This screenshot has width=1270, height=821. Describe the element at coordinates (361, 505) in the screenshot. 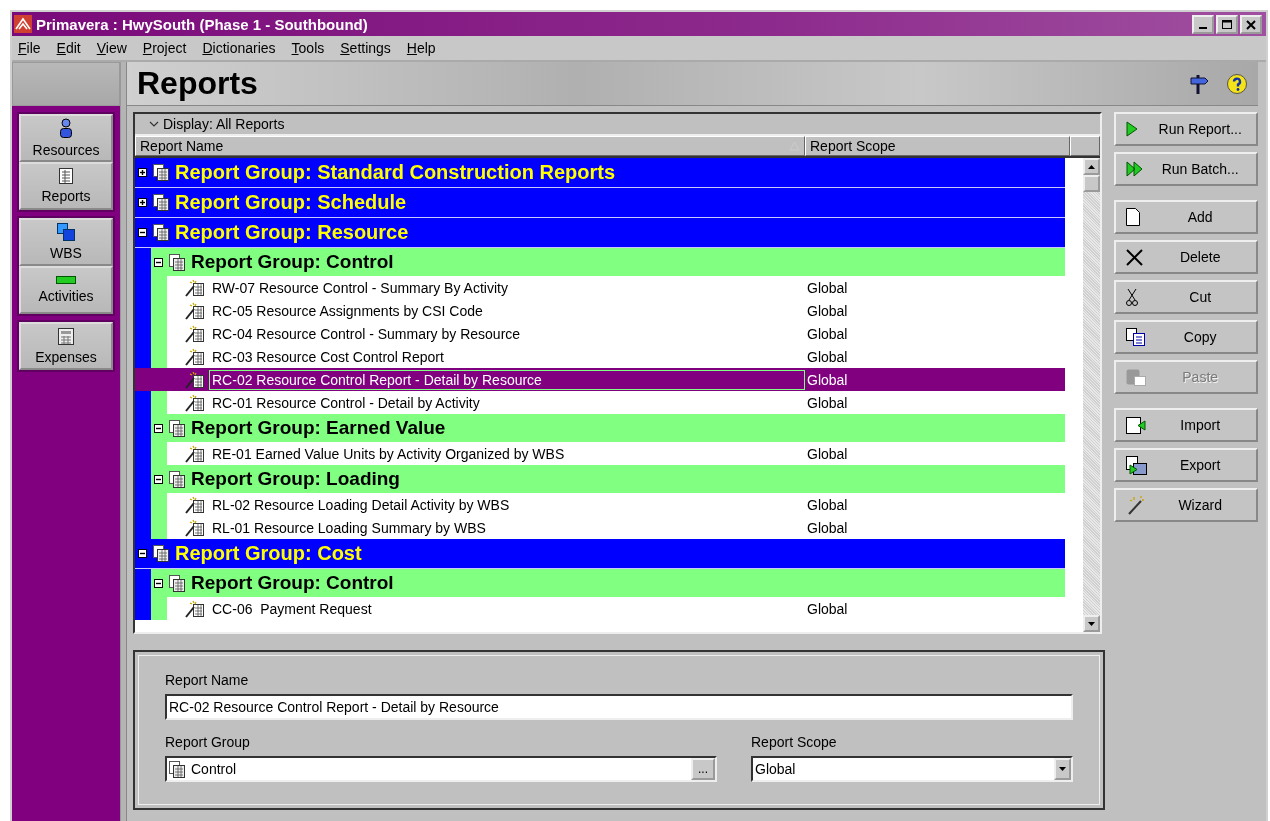

I see `report-name: RL-02 Resource Loading Detail Activity by WBS` at that location.